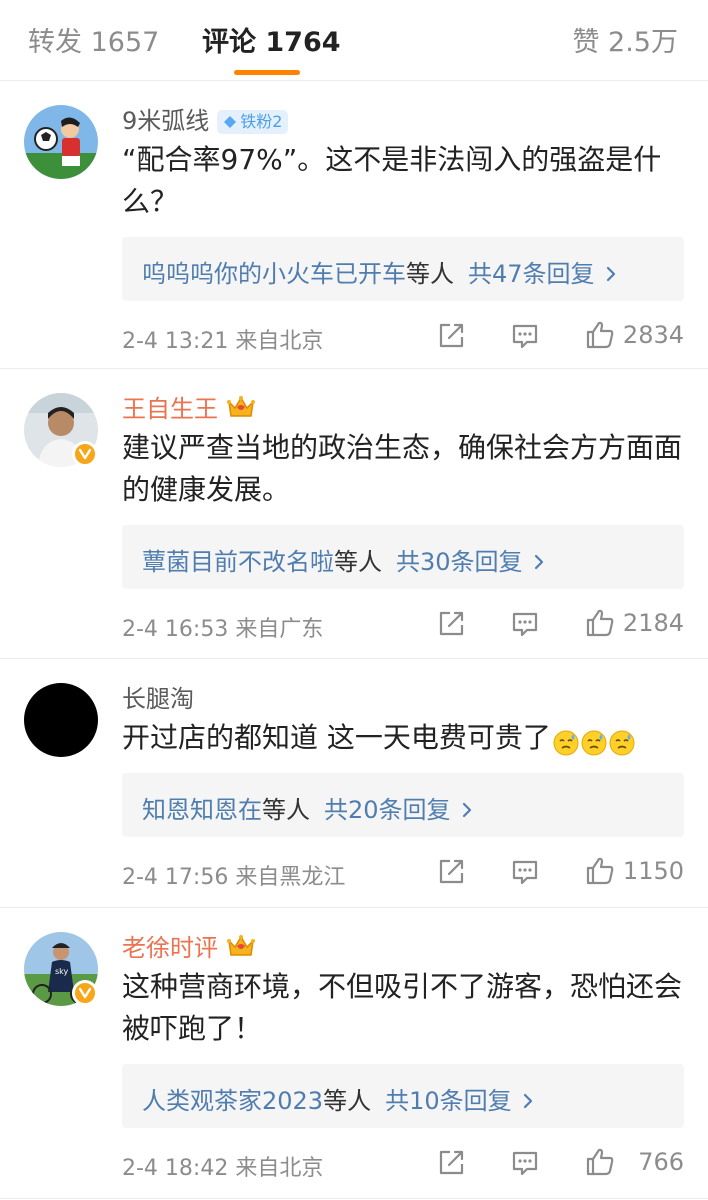 This screenshot has width=708, height=1200. What do you see at coordinates (653, 335) in the screenshot?
I see `like-count: 2834` at bounding box center [653, 335].